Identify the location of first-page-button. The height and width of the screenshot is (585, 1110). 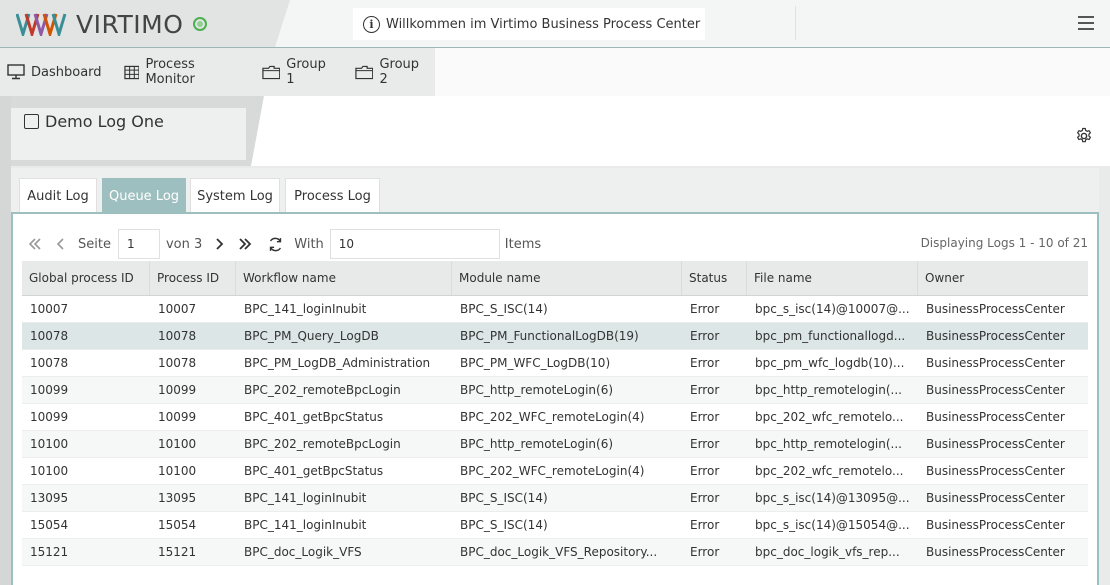
(35, 244).